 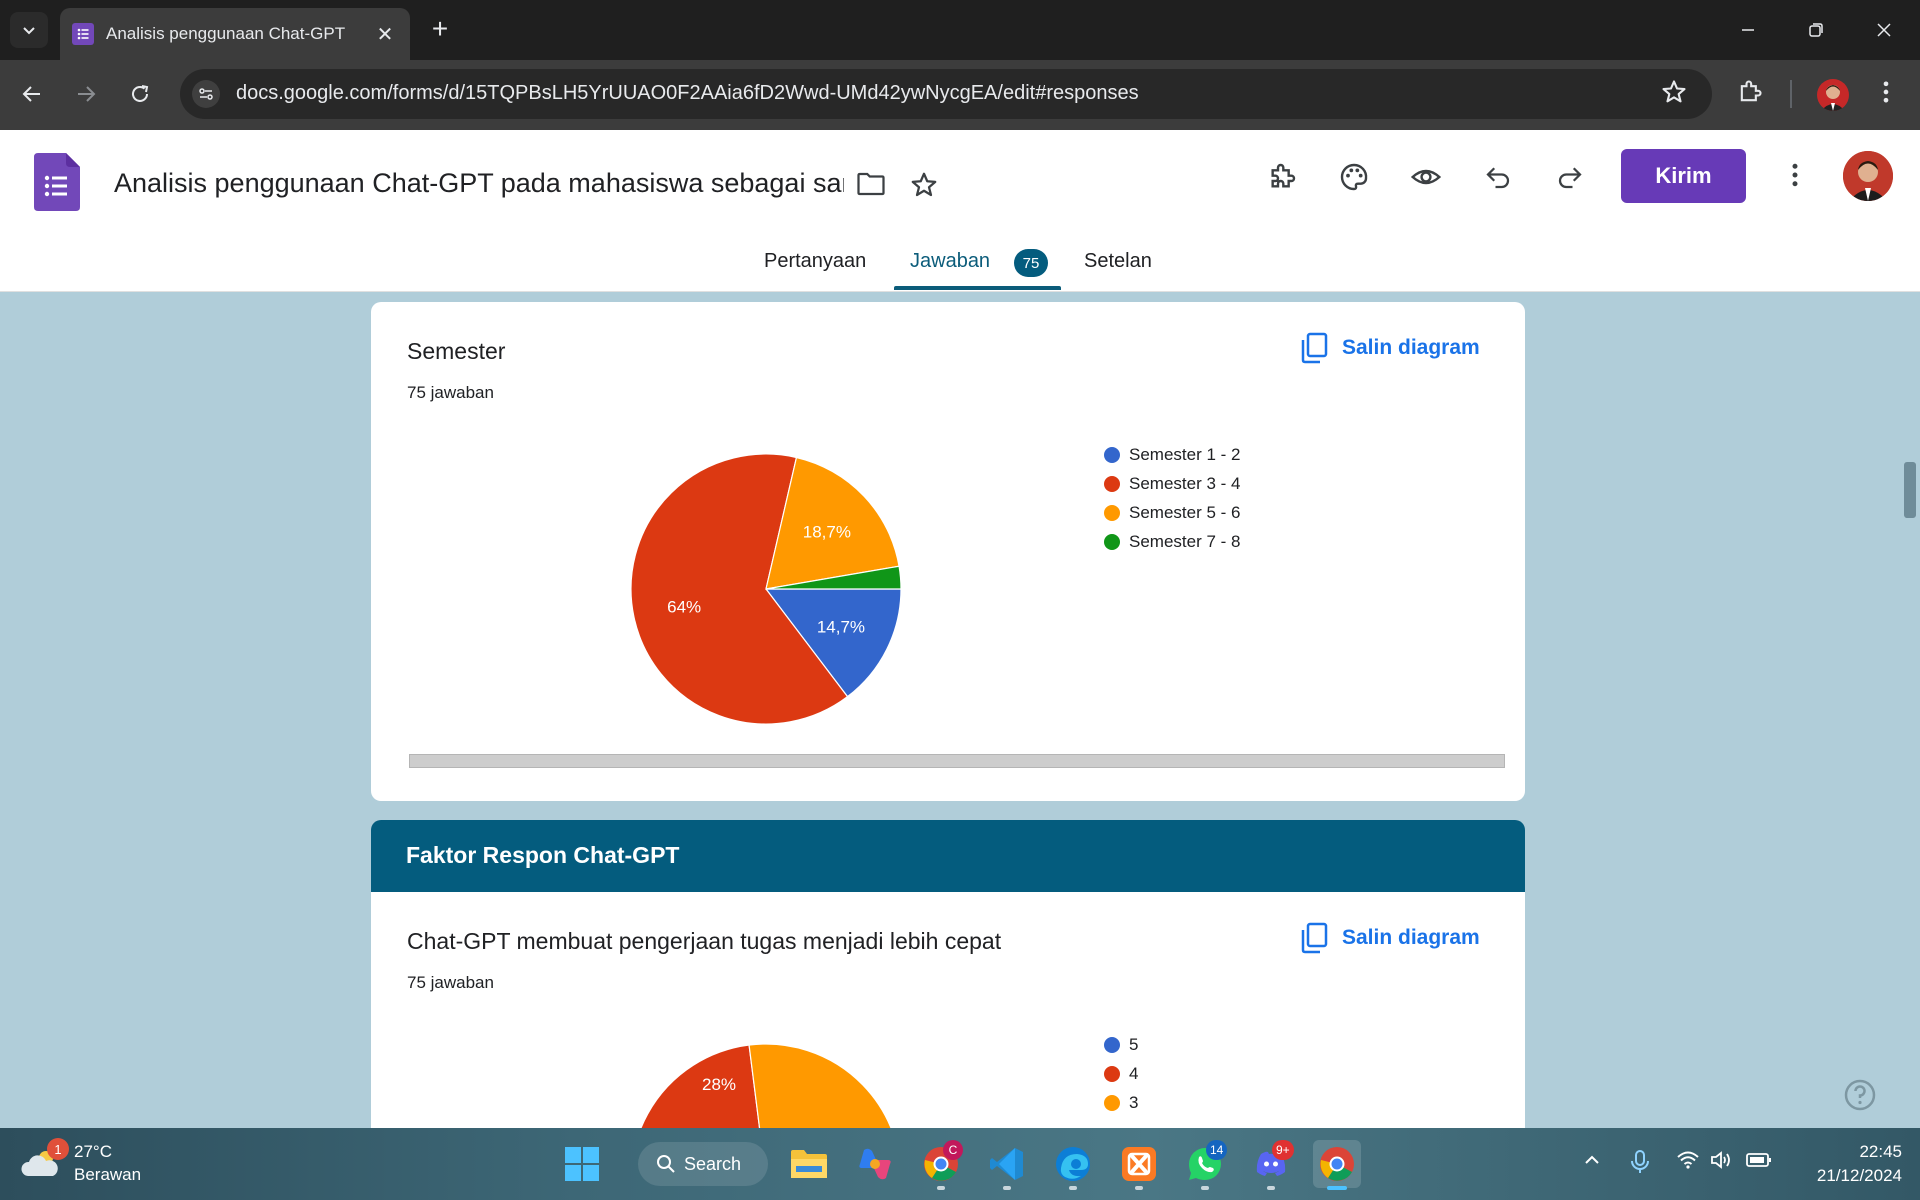 I want to click on battery-icon, so click(x=1759, y=1162).